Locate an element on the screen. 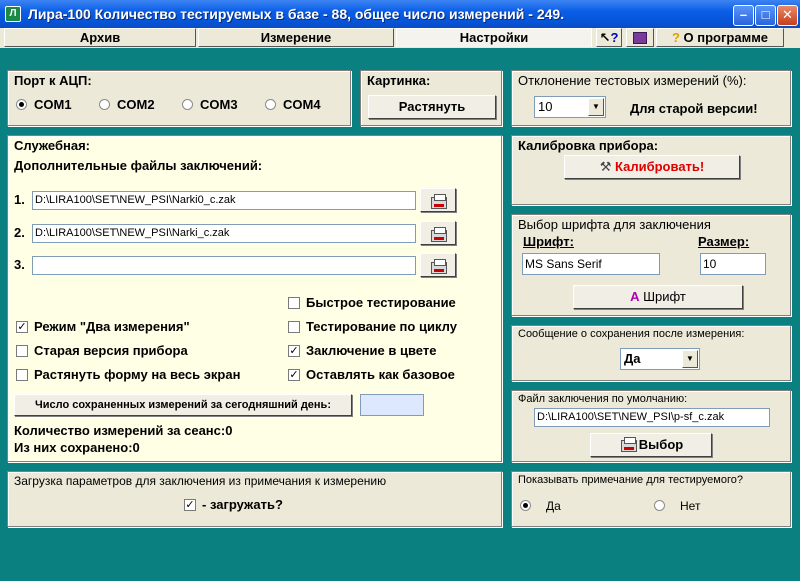 This screenshot has width=800, height=581. extra-file-input-2: D:\LIRA100\SET\NEW_PSI\Narki_c.zak is located at coordinates (224, 233).